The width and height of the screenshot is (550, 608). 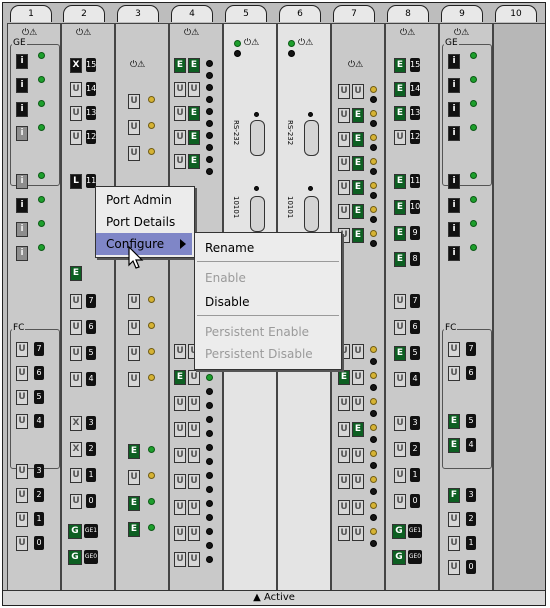 I want to click on slot-tab-6: 6, so click(x=300, y=13).